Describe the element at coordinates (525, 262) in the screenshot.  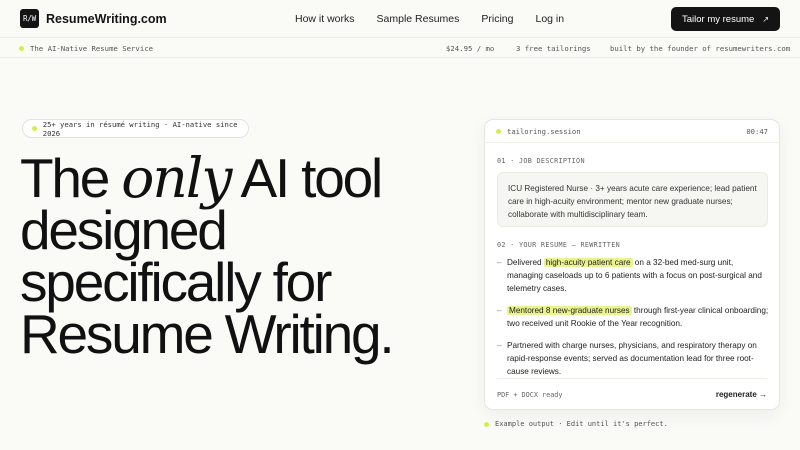
I see `bullet-text-pre: Delivered` at that location.